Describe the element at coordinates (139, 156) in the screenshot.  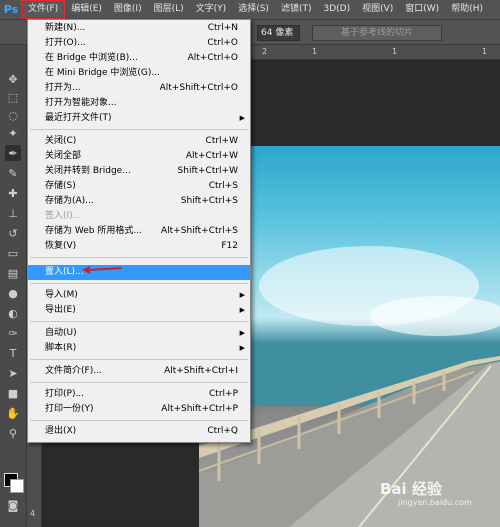
I see `menu-item-close-all: 关闭全部 Alt+Ctrl+W` at that location.